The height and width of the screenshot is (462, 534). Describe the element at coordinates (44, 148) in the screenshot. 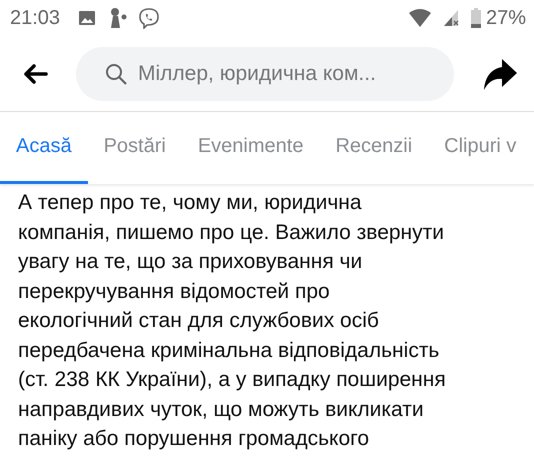

I see `tab: Acasă` at that location.